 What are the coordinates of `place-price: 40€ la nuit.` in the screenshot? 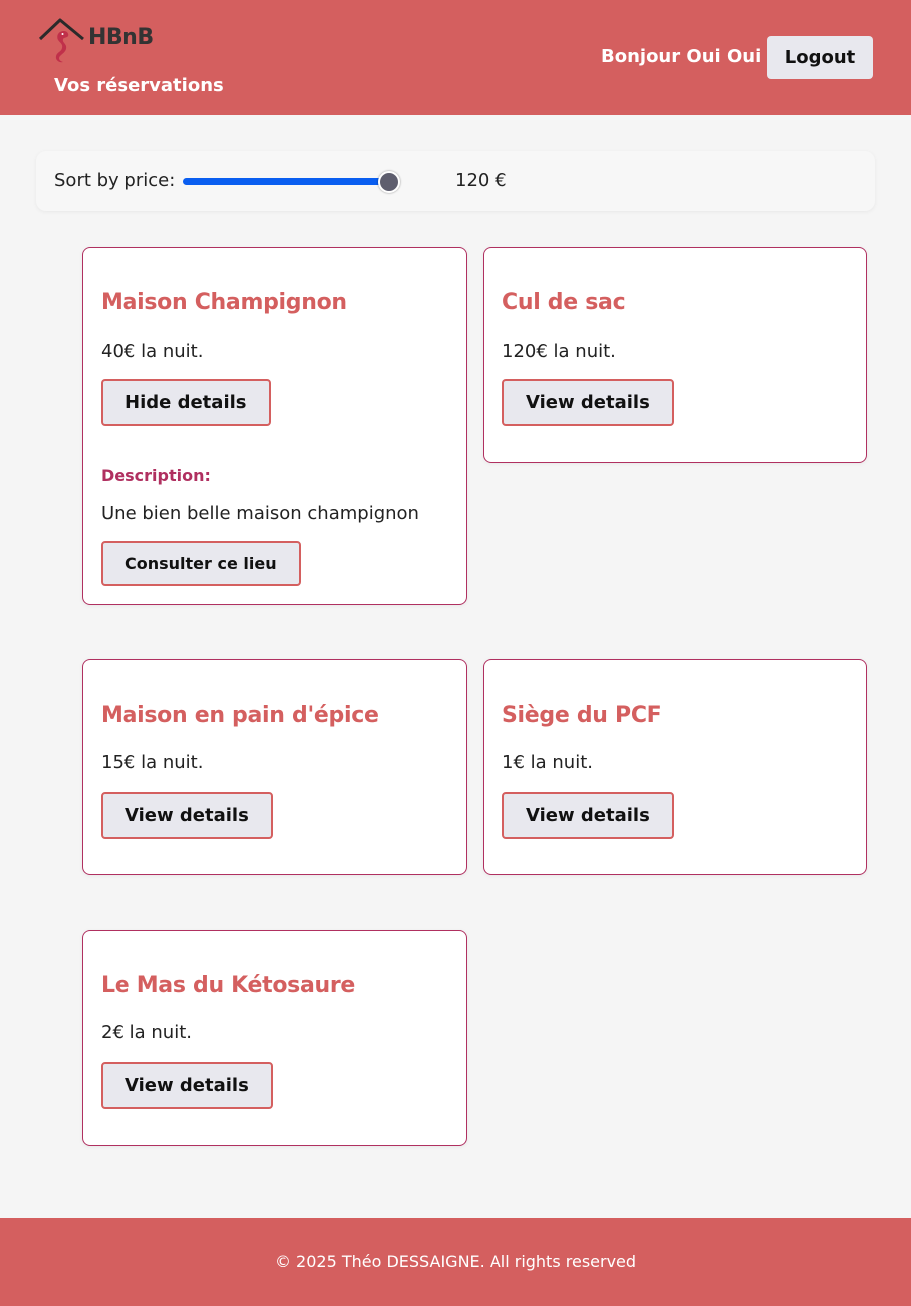 It's located at (152, 351).